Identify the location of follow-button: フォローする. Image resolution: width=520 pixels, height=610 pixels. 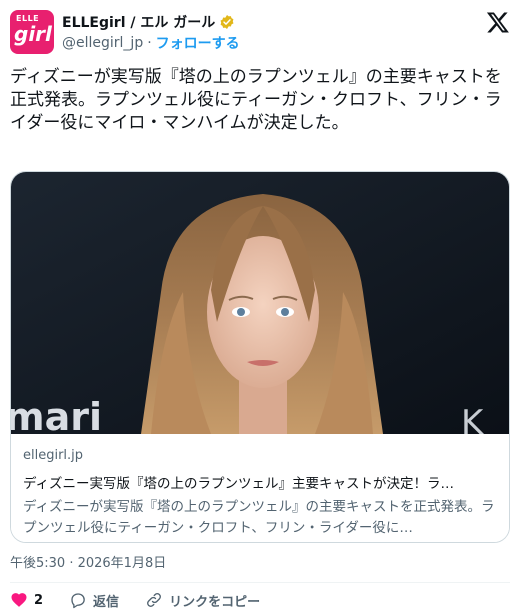
(198, 43).